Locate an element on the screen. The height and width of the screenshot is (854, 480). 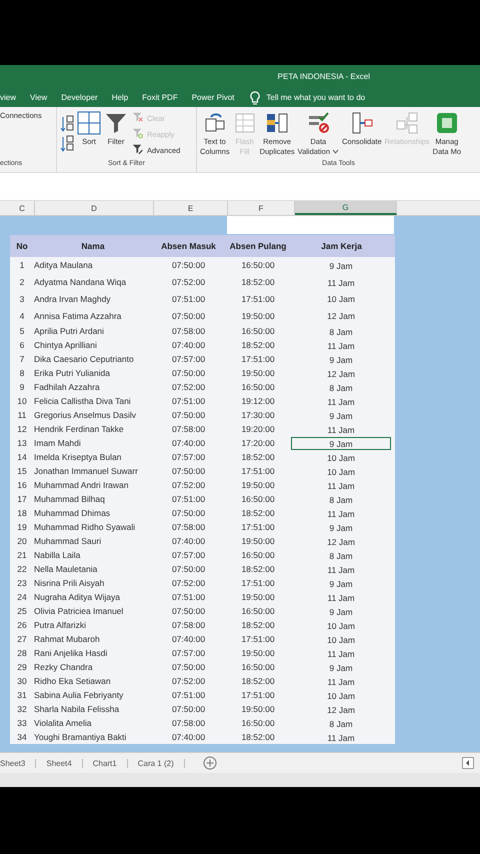
table-cell-text: 07:51:00 is located at coordinates (188, 499).